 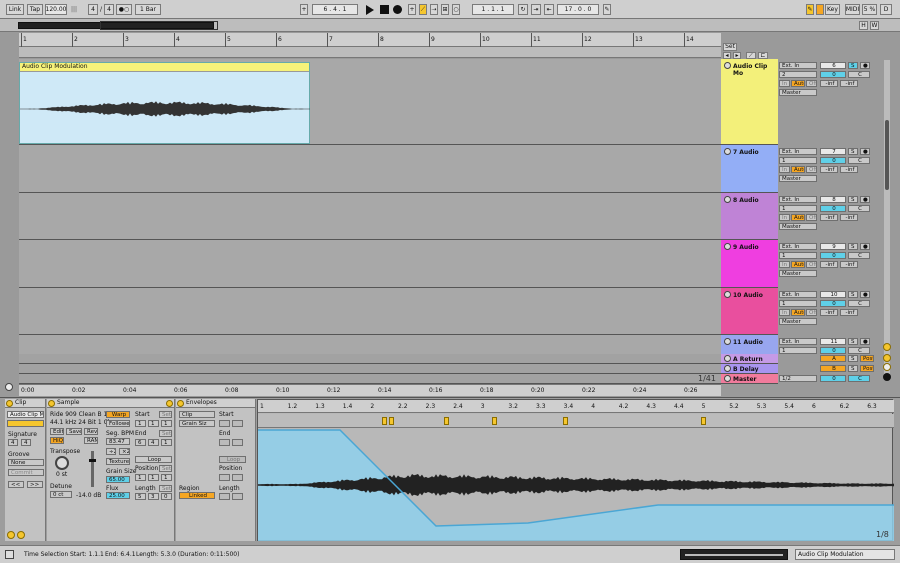 What do you see at coordinates (434, 9) in the screenshot?
I see `re-enable-automation-icon: ⇢` at bounding box center [434, 9].